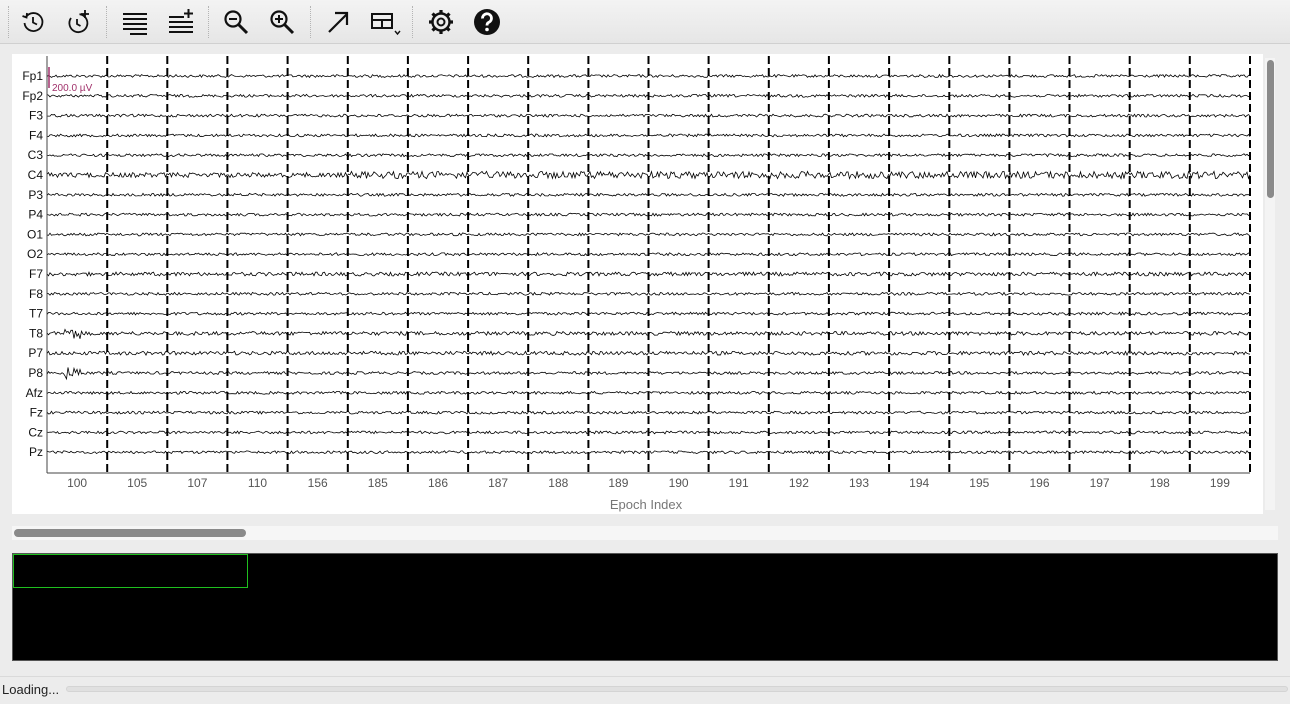 This screenshot has width=1290, height=704. What do you see at coordinates (130, 571) in the screenshot?
I see `overview-selection-window` at bounding box center [130, 571].